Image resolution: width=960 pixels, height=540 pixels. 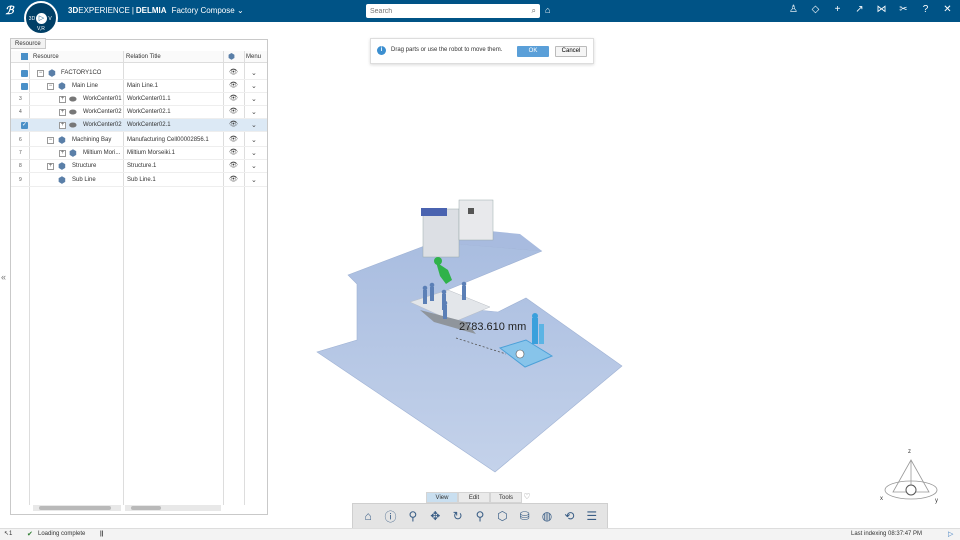 I want to click on tools-icon: ✂, so click(x=903, y=9).